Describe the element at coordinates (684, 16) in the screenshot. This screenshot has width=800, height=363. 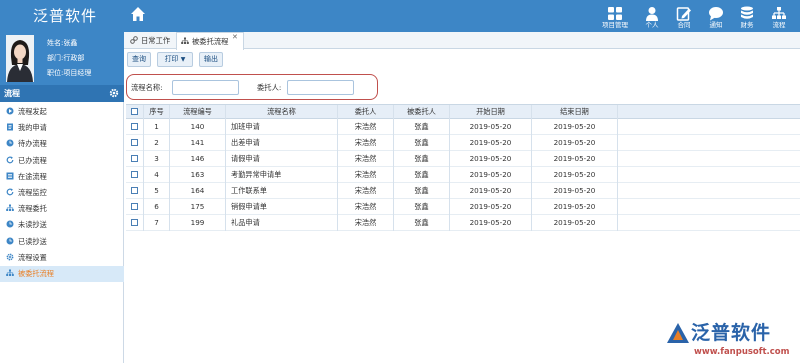
I see `nav-contract: 合同` at that location.